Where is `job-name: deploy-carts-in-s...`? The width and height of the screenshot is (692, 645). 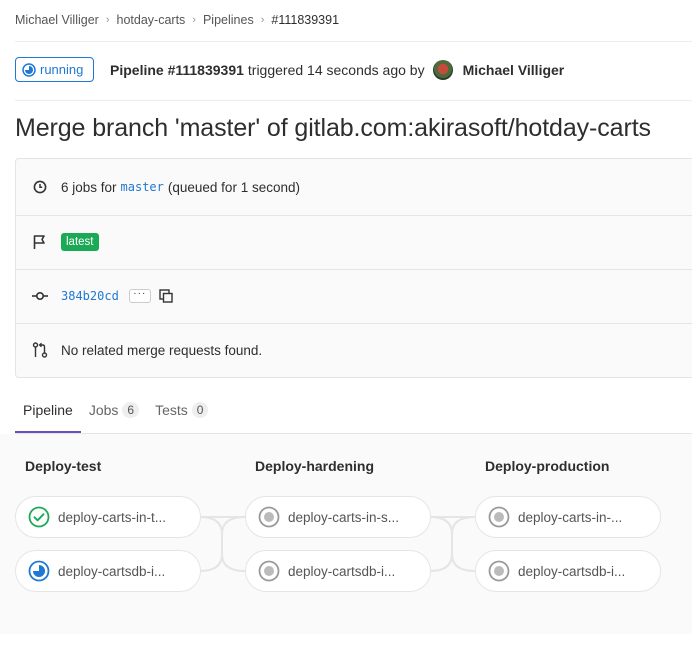 job-name: deploy-carts-in-s... is located at coordinates (344, 517).